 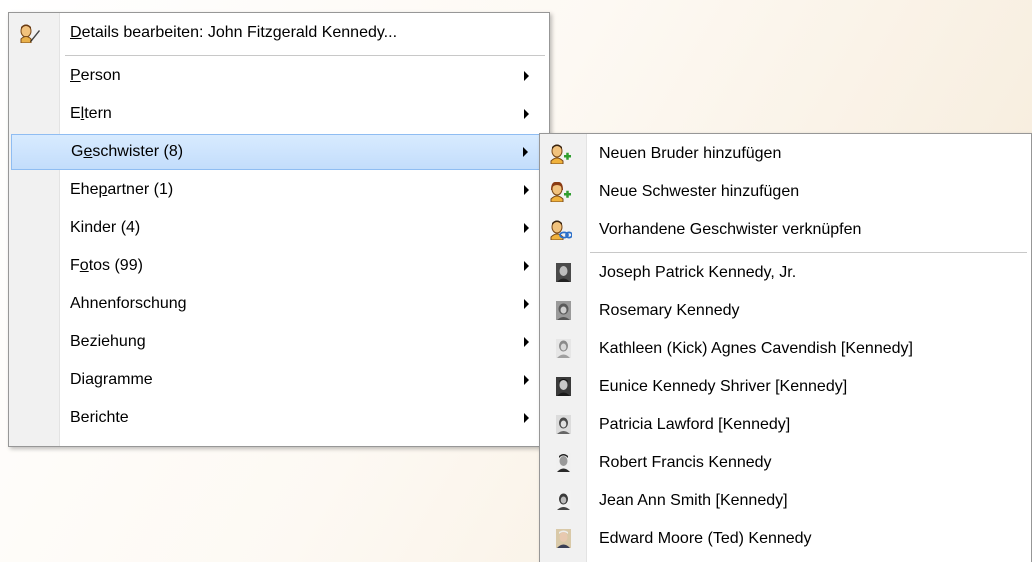 What do you see at coordinates (785, 154) in the screenshot?
I see `submenu-item-add-brother: Neuen Bruder hinzufügen` at bounding box center [785, 154].